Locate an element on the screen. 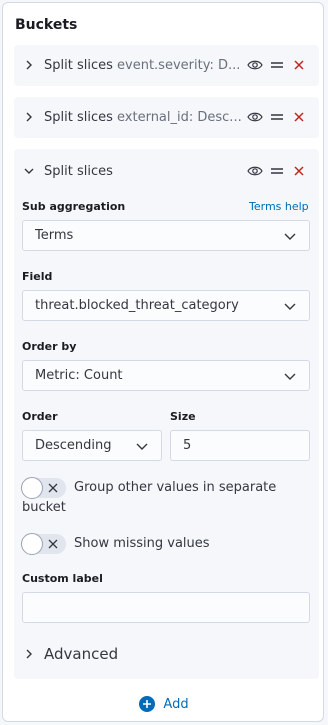  show-missing-toggle is located at coordinates (43, 544).